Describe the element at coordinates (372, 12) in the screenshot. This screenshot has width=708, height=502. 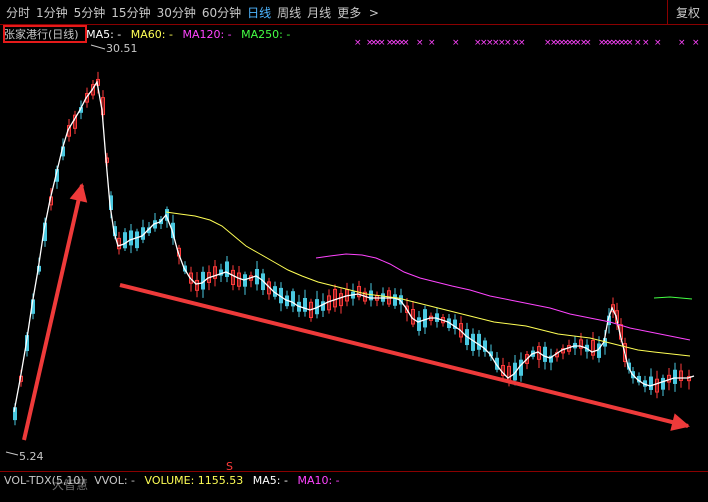
I see `chevron-right-icon: >` at that location.